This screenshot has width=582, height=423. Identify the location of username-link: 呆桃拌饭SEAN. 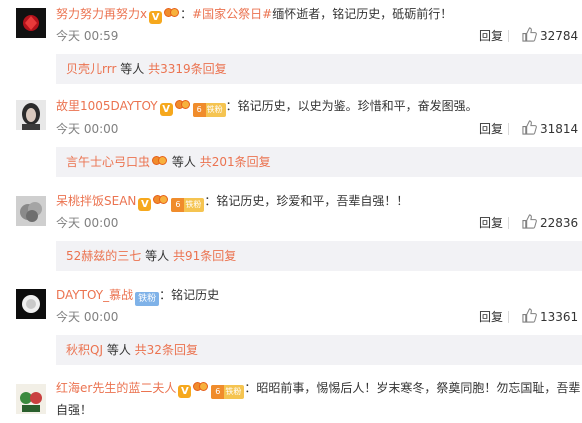
(96, 201).